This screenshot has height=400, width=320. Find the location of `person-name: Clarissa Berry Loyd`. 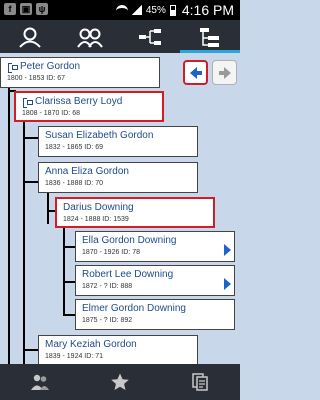

person-name: Clarissa Berry Loyd is located at coordinates (79, 101).